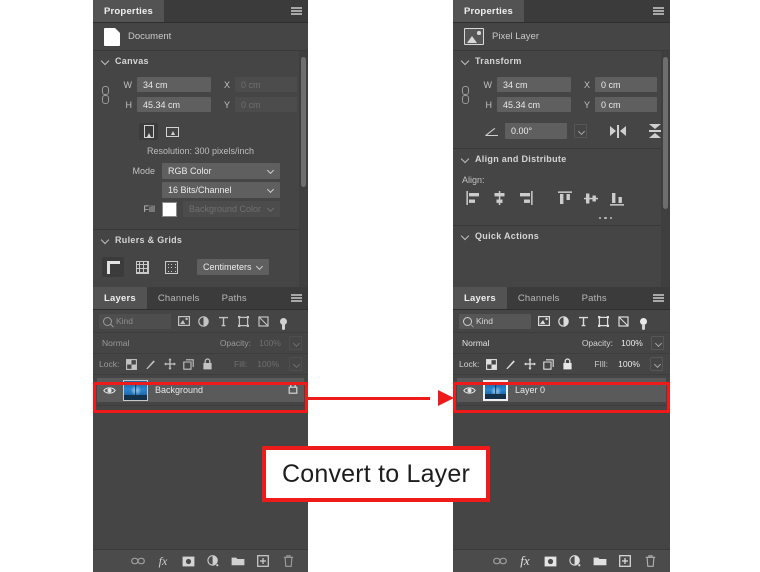  What do you see at coordinates (221, 171) in the screenshot?
I see `canvas-mode-select: RGB Color` at bounding box center [221, 171].